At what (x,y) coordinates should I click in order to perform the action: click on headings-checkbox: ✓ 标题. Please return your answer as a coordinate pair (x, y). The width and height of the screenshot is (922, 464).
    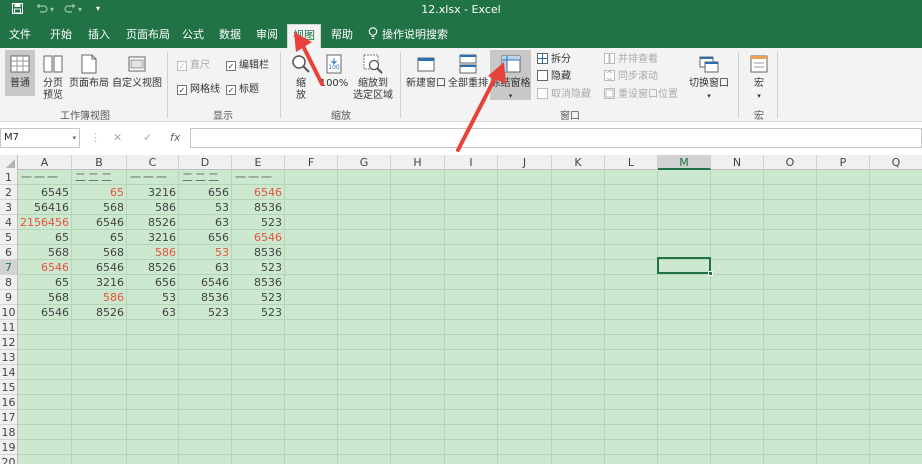
    Looking at the image, I should click on (242, 90).